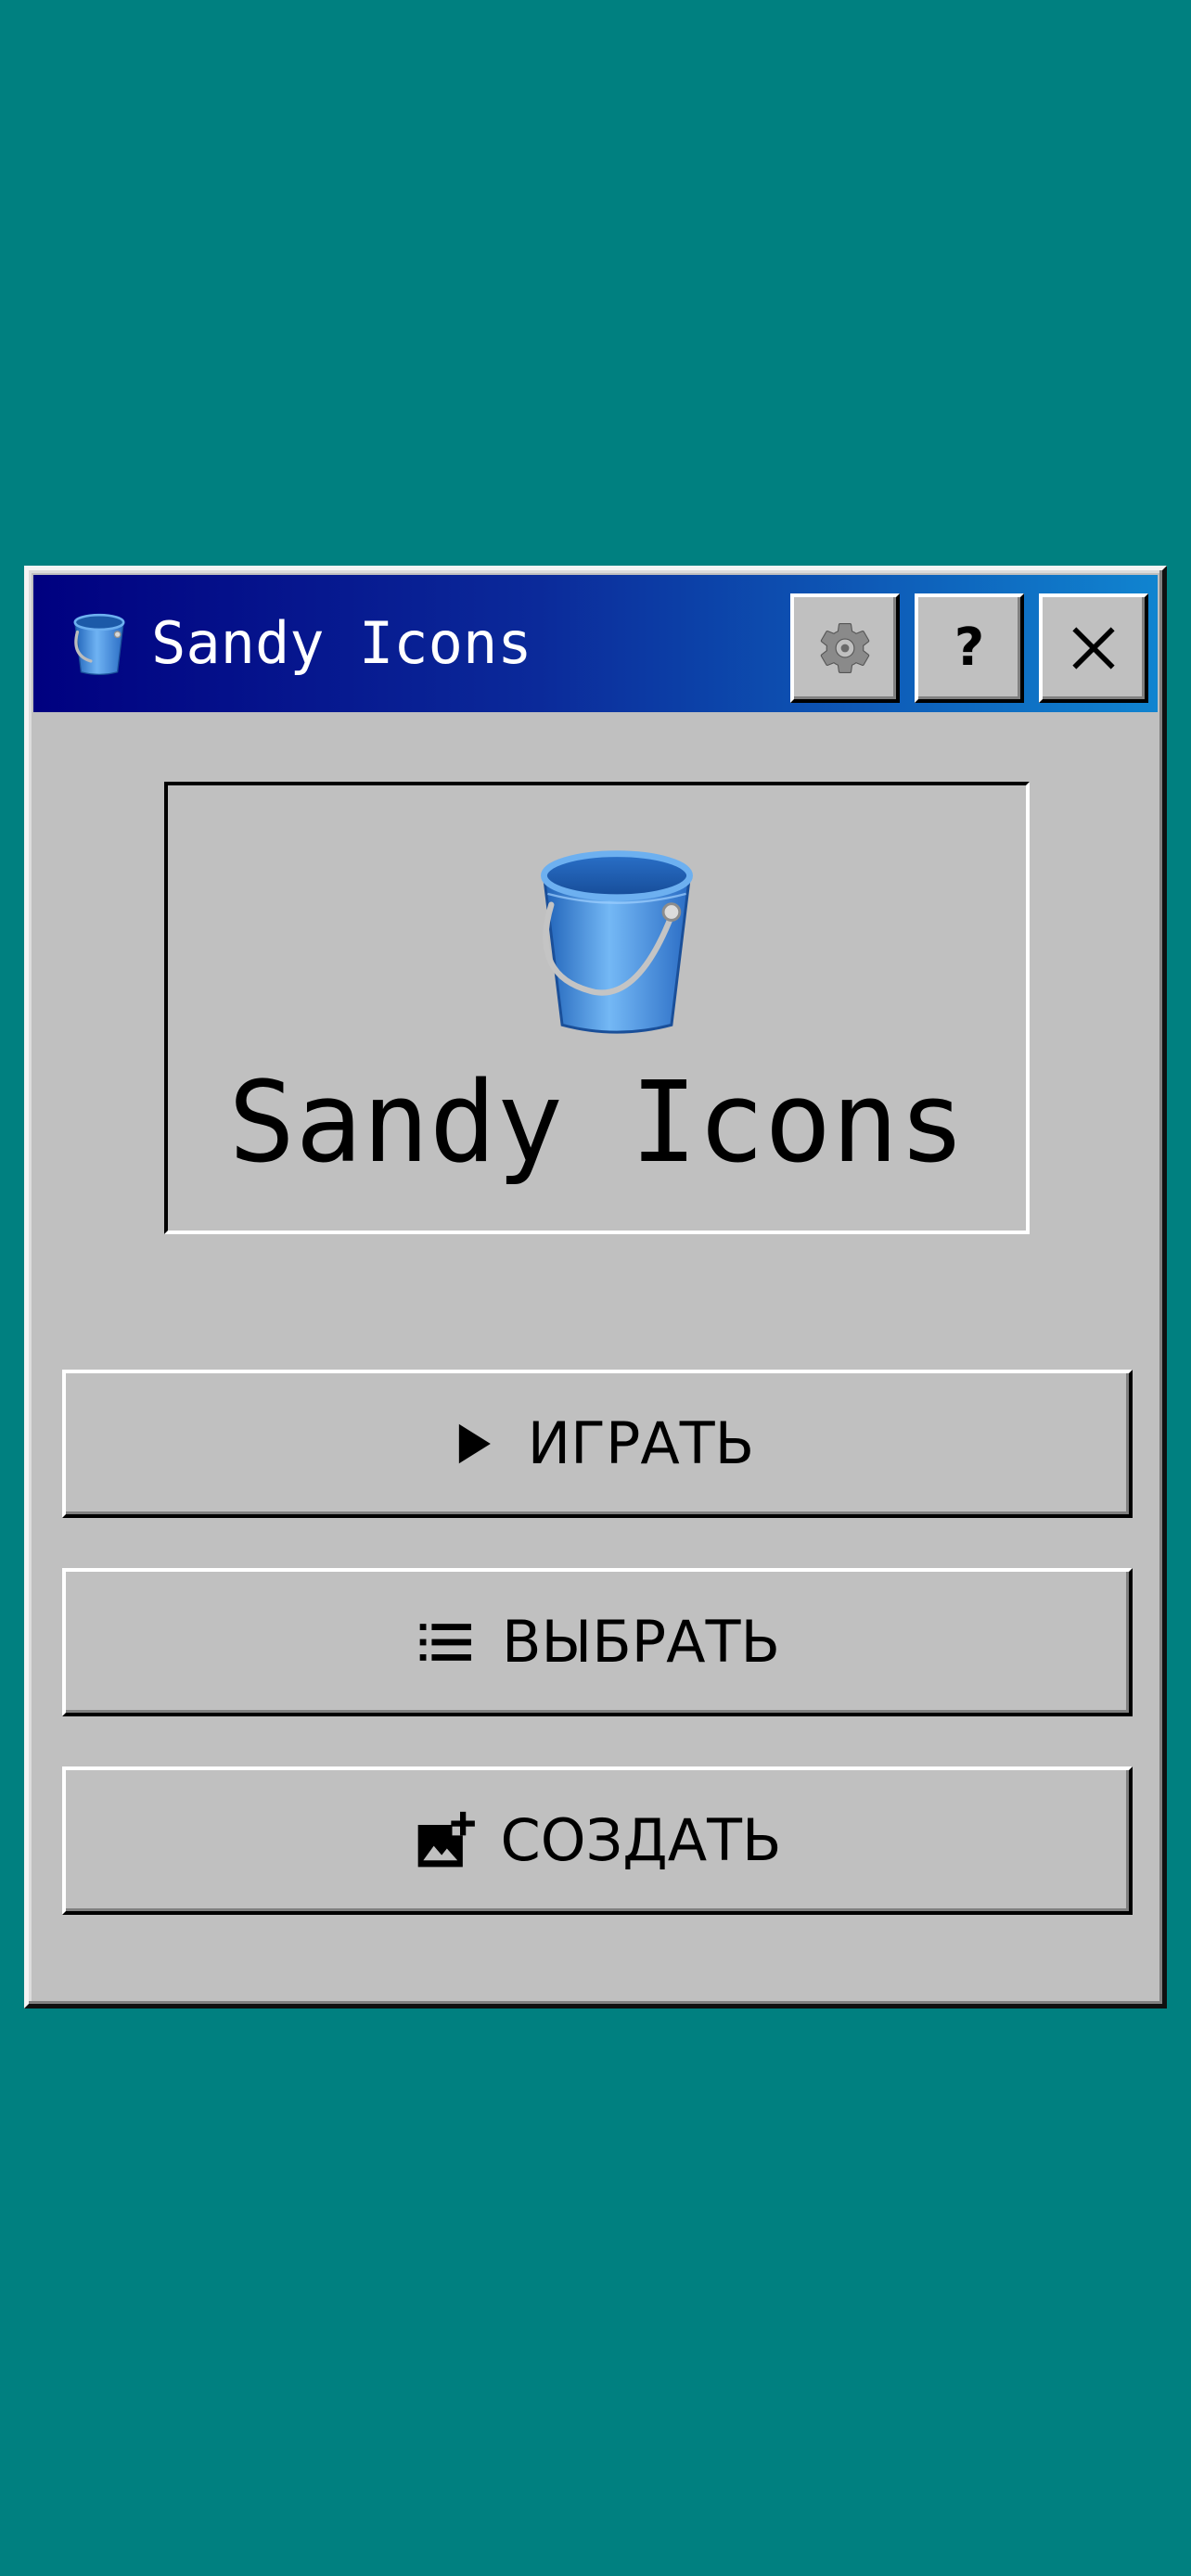 The height and width of the screenshot is (2576, 1191). Describe the element at coordinates (597, 1123) in the screenshot. I see `logo-title: Sandy Icons` at that location.